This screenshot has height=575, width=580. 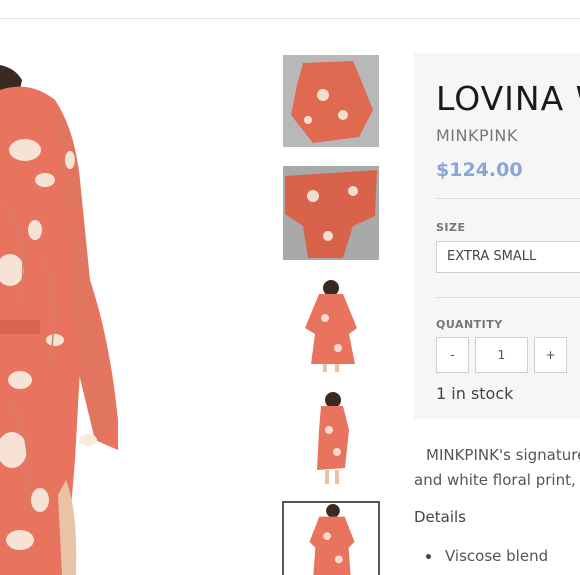 I want to click on details-heading: Details, so click(x=440, y=517).